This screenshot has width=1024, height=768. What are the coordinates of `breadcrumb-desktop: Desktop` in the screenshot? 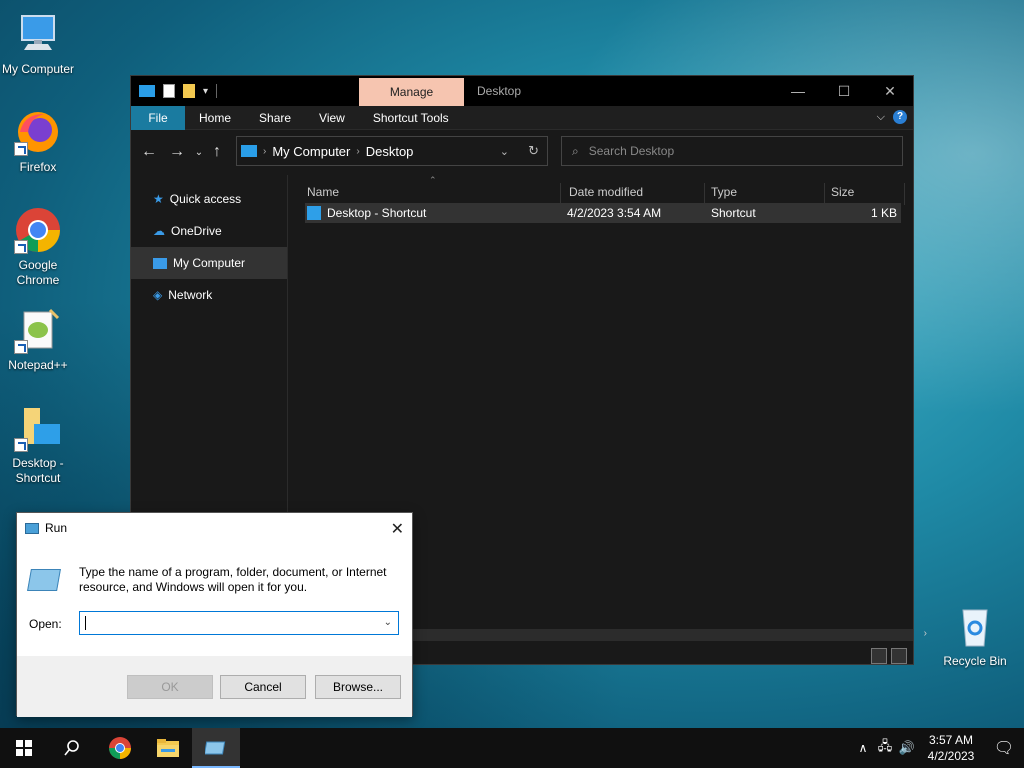 It's located at (390, 151).